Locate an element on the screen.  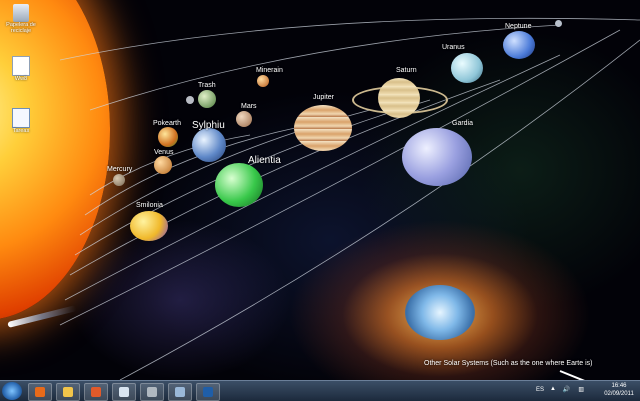
start-button is located at coordinates (12, 391).